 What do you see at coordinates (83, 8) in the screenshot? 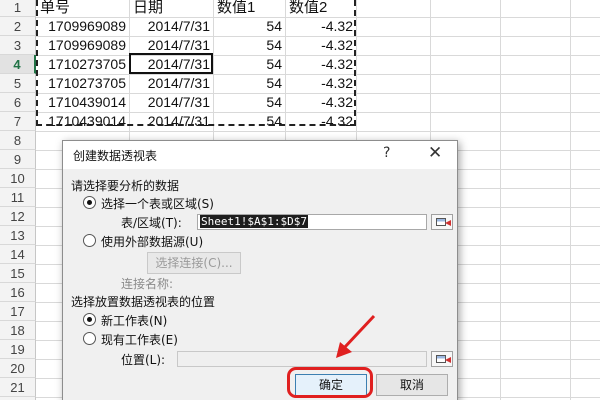
I see `header-cell-order-no: 单号` at bounding box center [83, 8].